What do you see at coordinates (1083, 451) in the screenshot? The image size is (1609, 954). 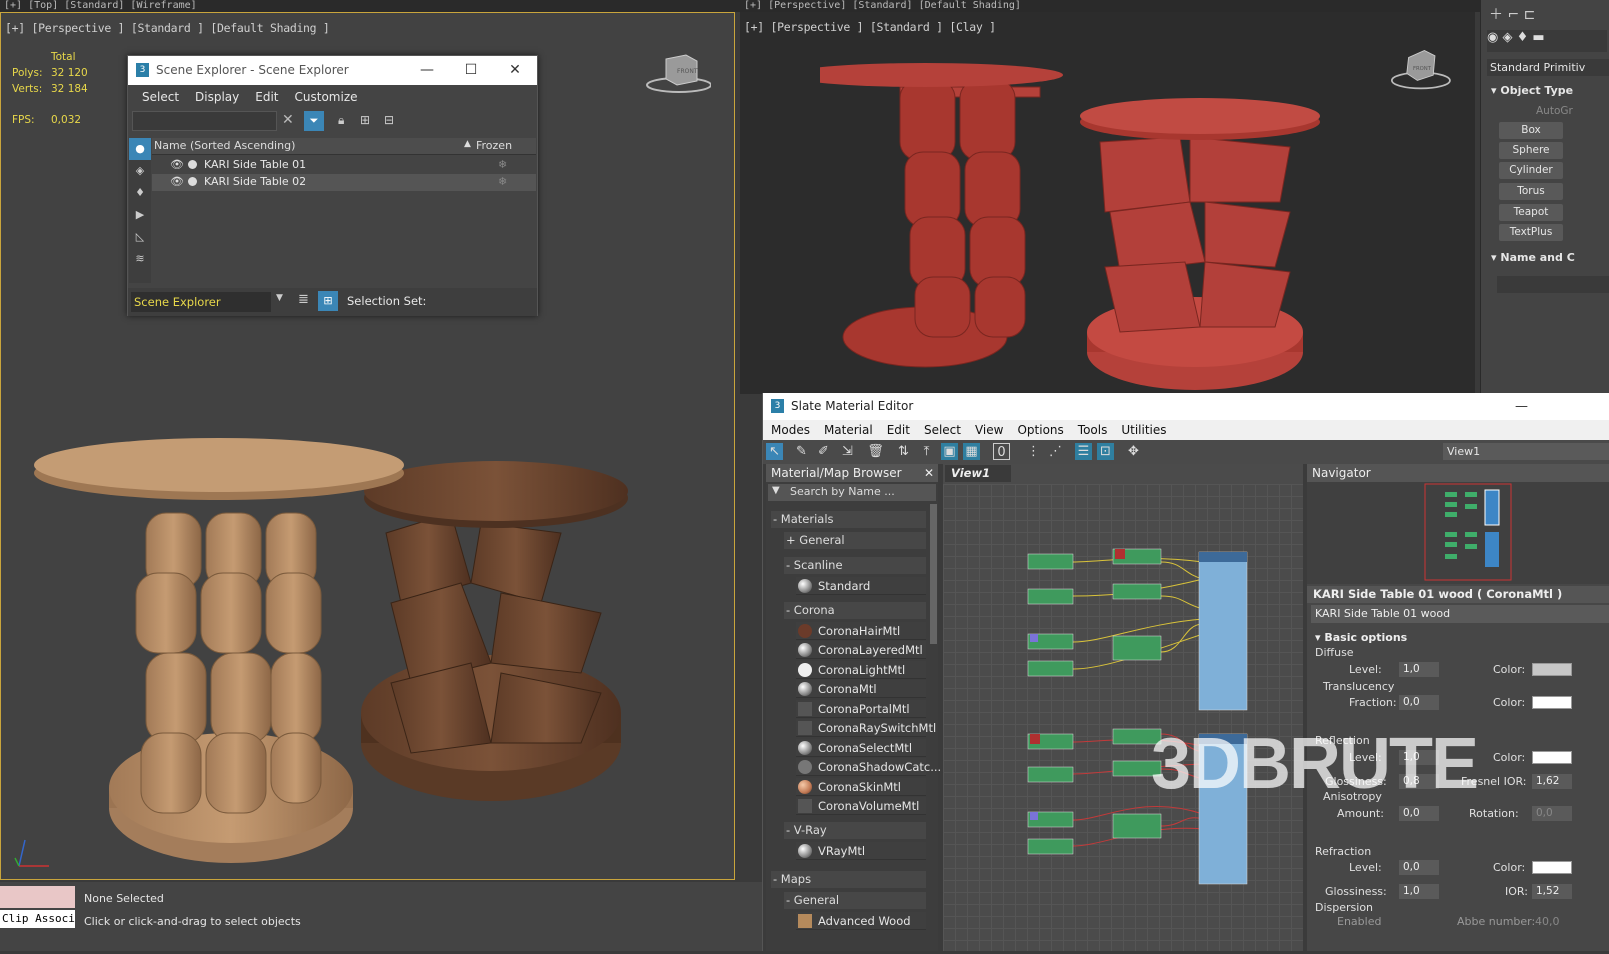 I see `browser-toggle-icon: ☰` at bounding box center [1083, 451].